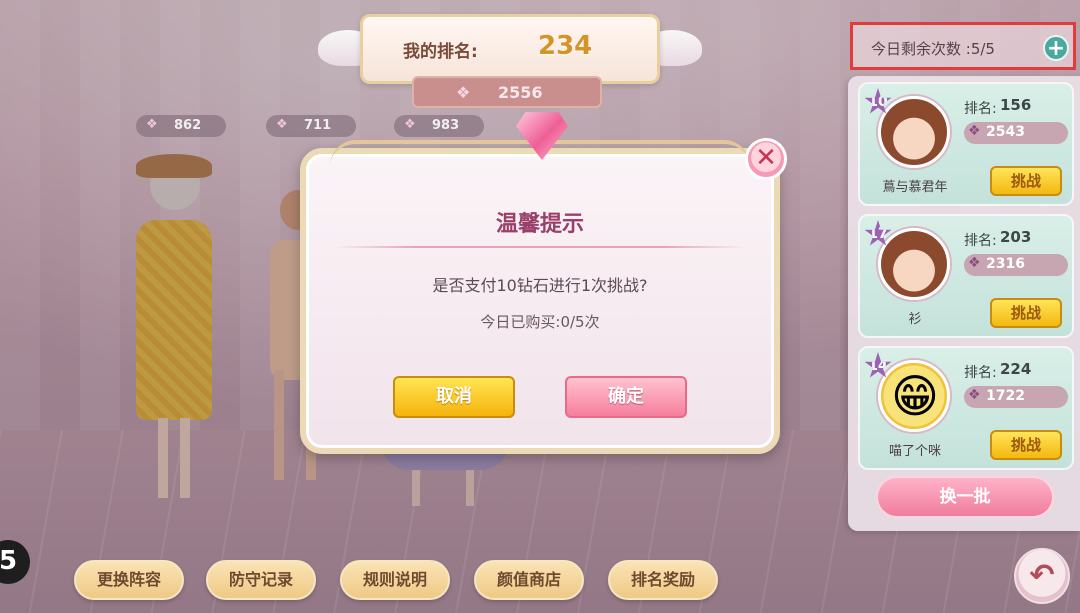 The height and width of the screenshot is (613, 1080). I want to click on opponent-score-pill: ❖ 2316, so click(1016, 265).